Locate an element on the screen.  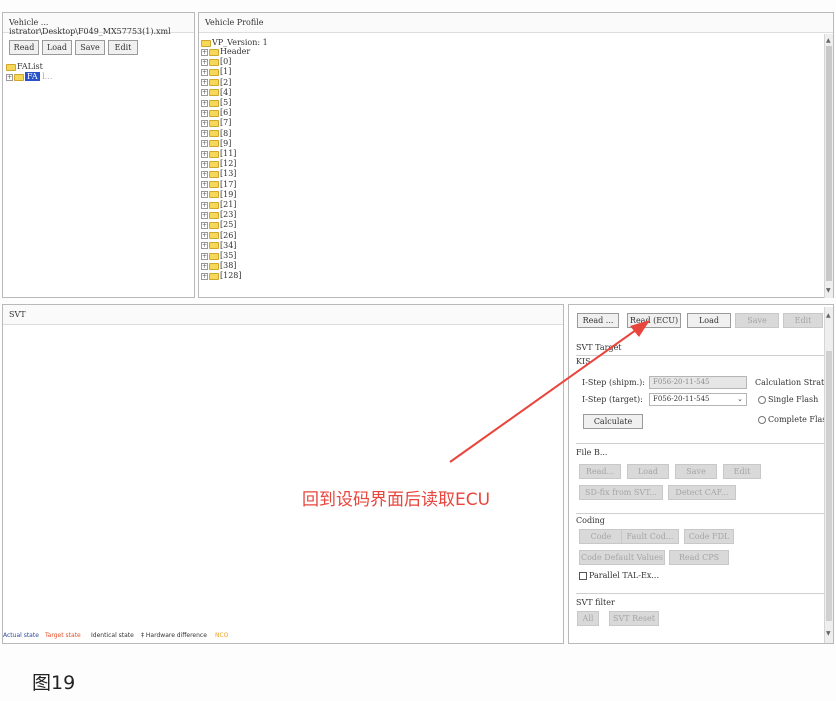
chevron-down-icon: ⌄ is located at coordinates (740, 399).